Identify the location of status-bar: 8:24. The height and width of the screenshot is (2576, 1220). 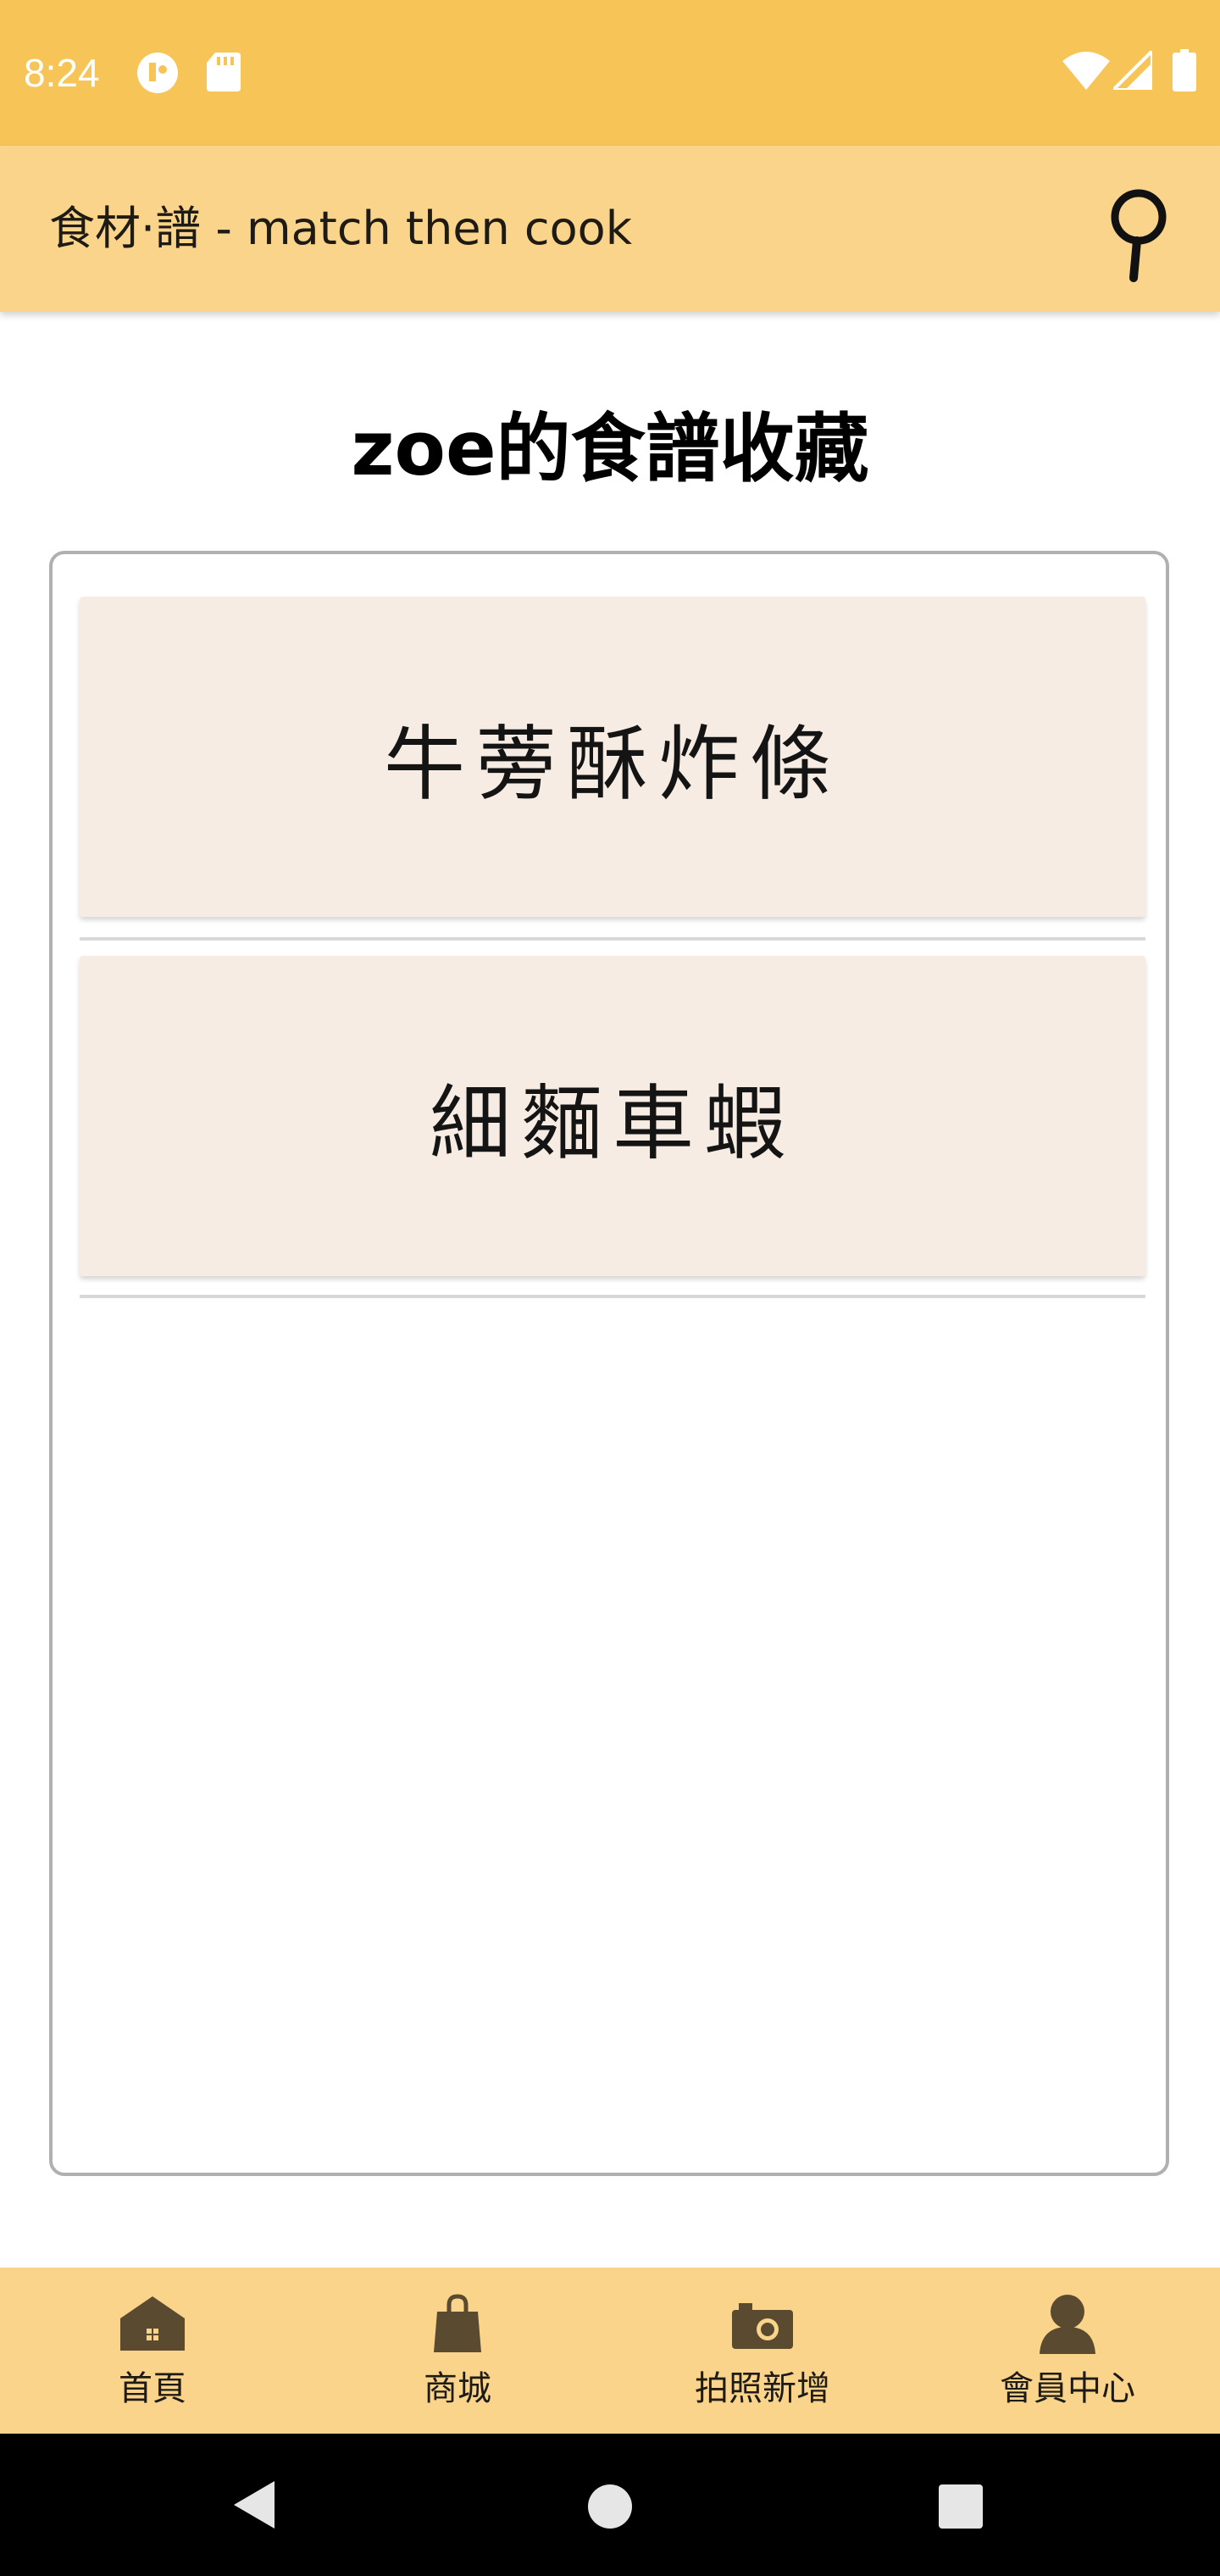
(610, 73).